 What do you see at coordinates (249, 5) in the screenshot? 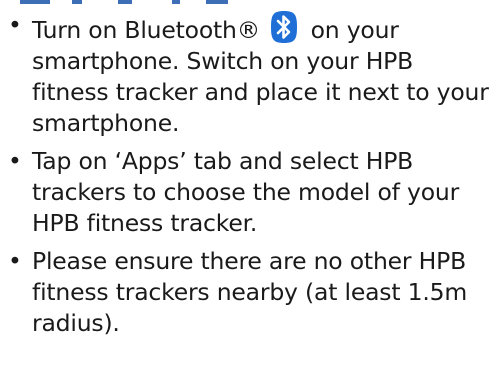
I see `cropped-heading-fragment` at bounding box center [249, 5].